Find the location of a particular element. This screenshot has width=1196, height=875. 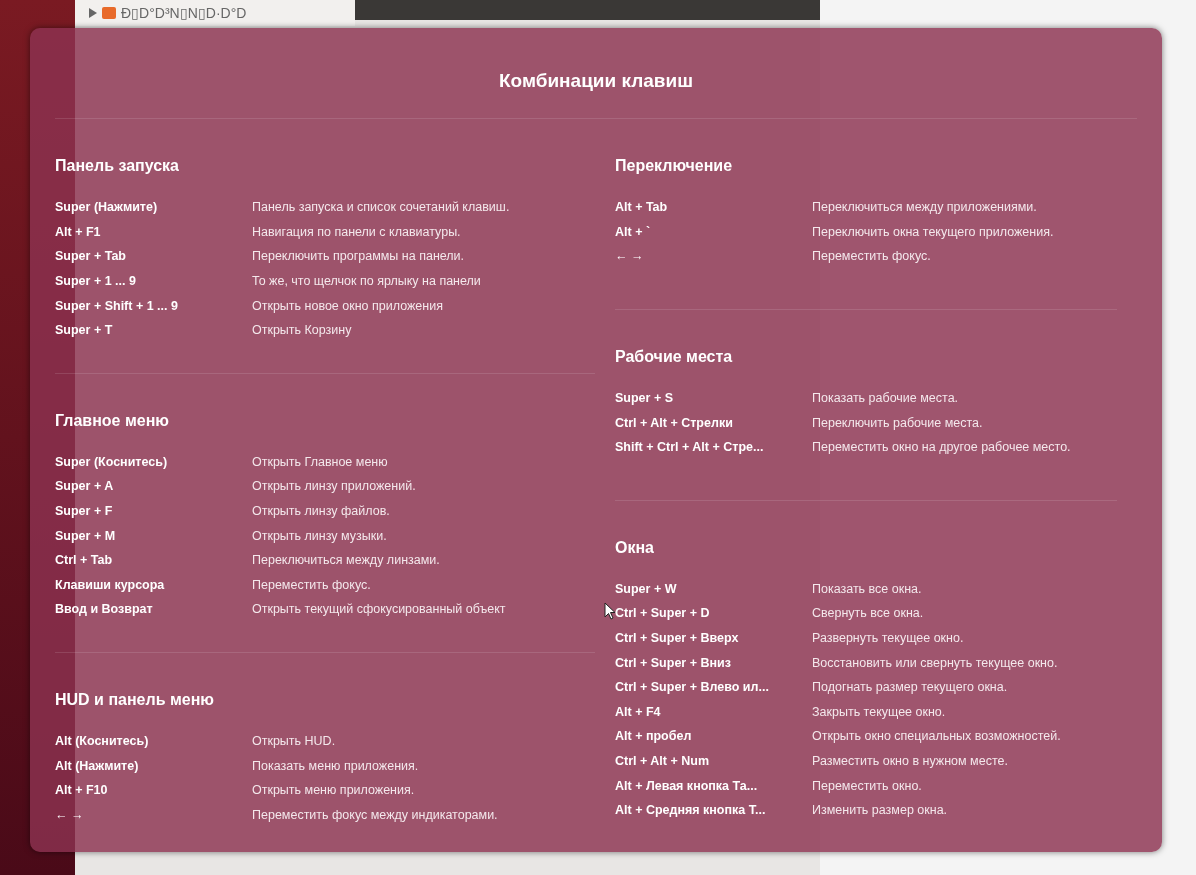

shortcut-keys: Super + T is located at coordinates (84, 330).